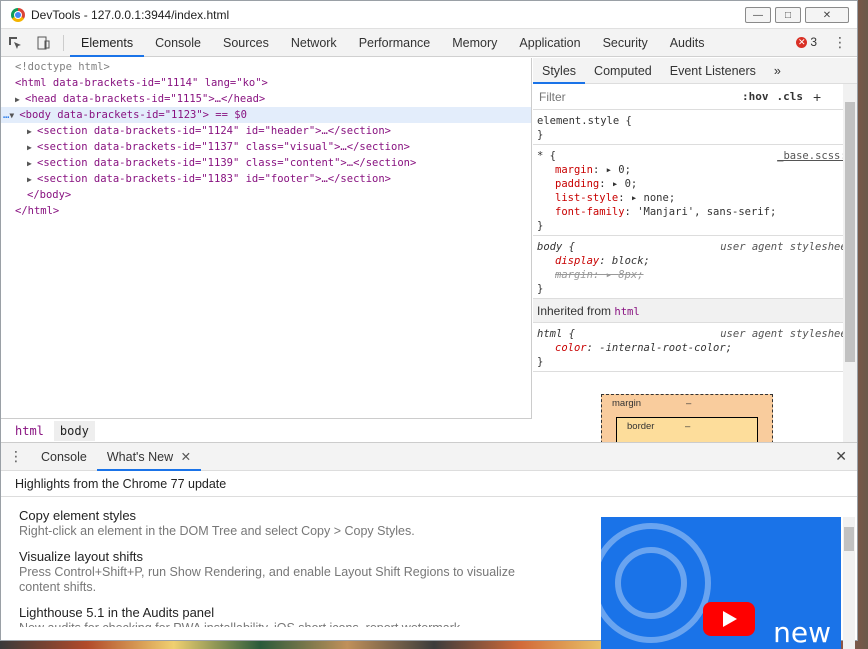 The height and width of the screenshot is (649, 868). Describe the element at coordinates (74, 430) in the screenshot. I see `breadcrumb-body: body` at that location.